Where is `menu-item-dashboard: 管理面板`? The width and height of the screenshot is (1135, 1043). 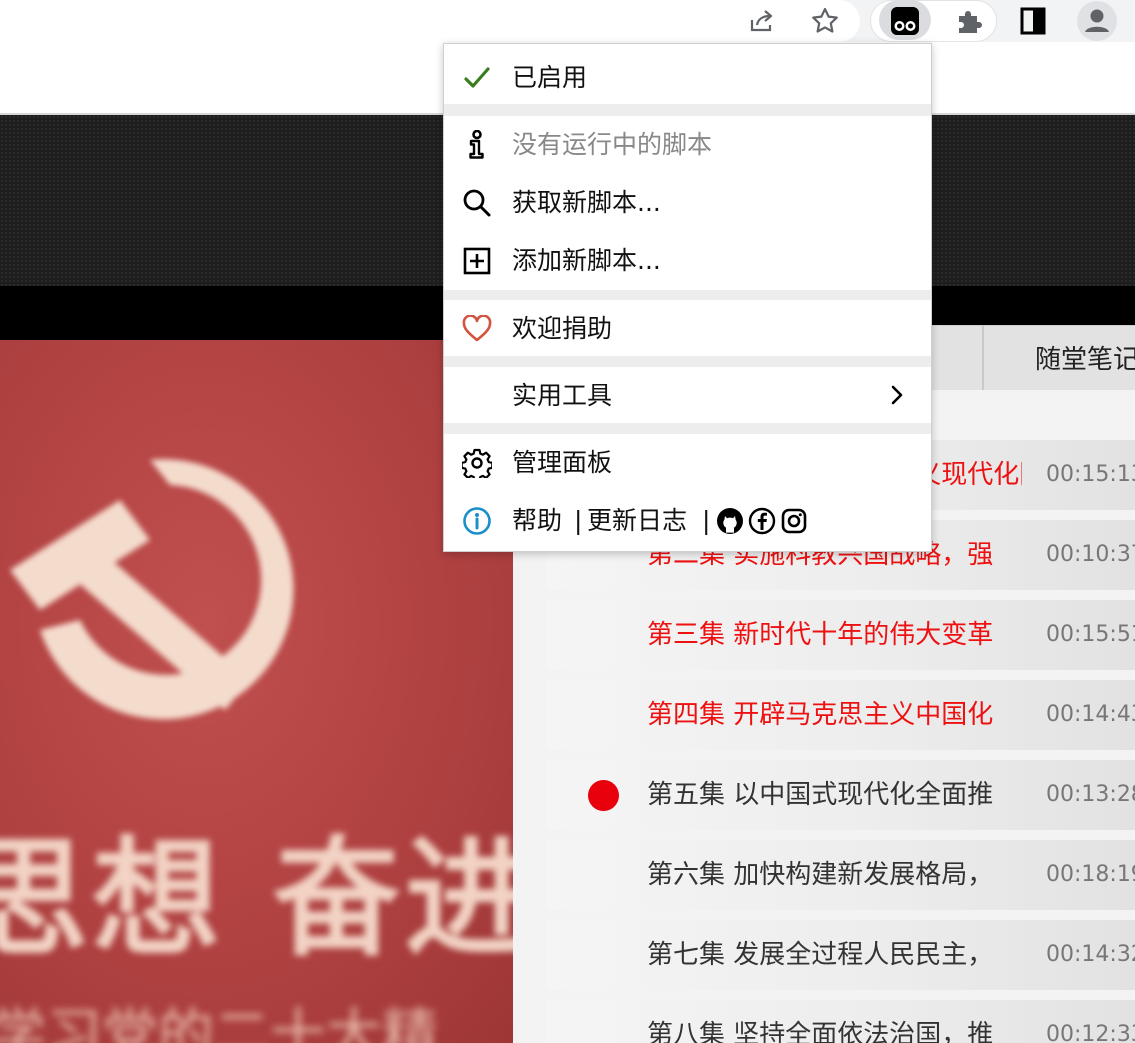
menu-item-dashboard: 管理面板 is located at coordinates (687, 463).